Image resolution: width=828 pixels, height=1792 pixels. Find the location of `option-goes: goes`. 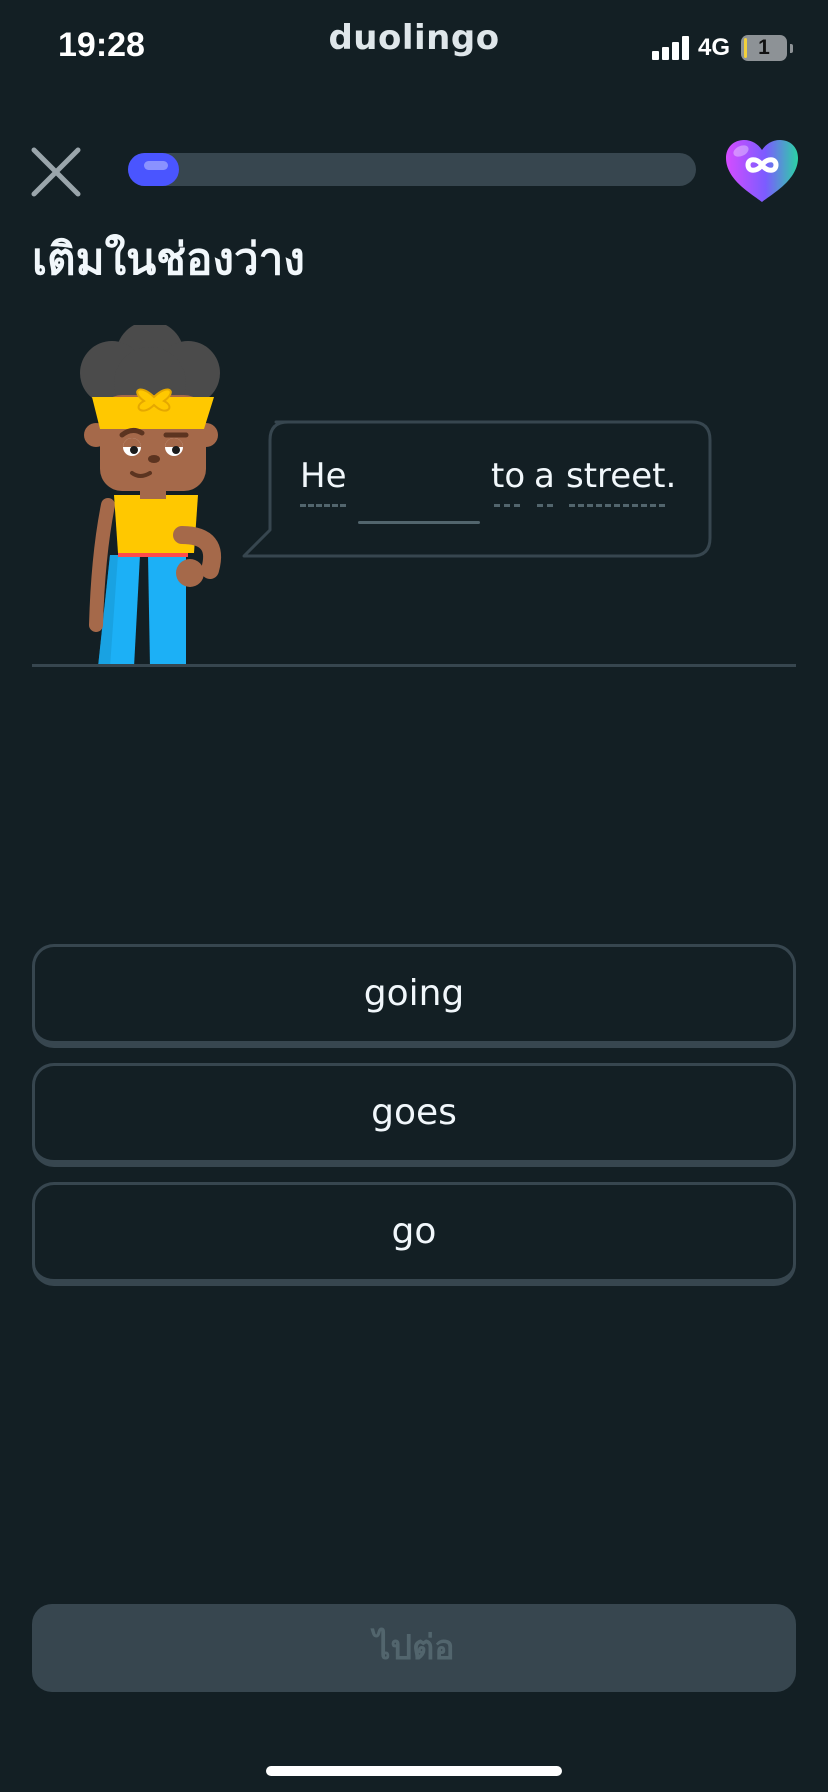

option-goes: goes is located at coordinates (414, 1115).